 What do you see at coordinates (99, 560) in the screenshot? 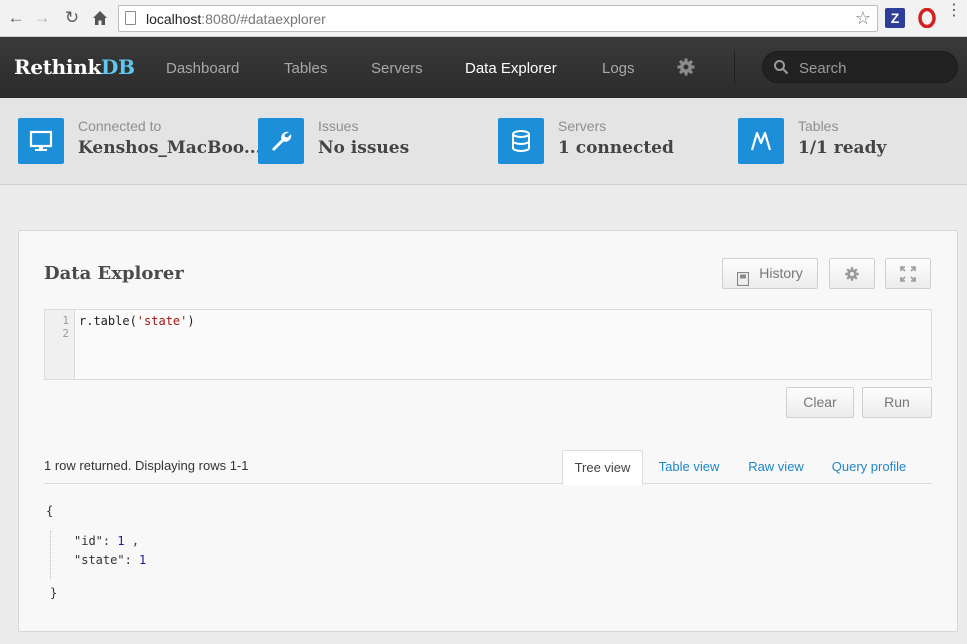
I see `json-key: "state"` at bounding box center [99, 560].